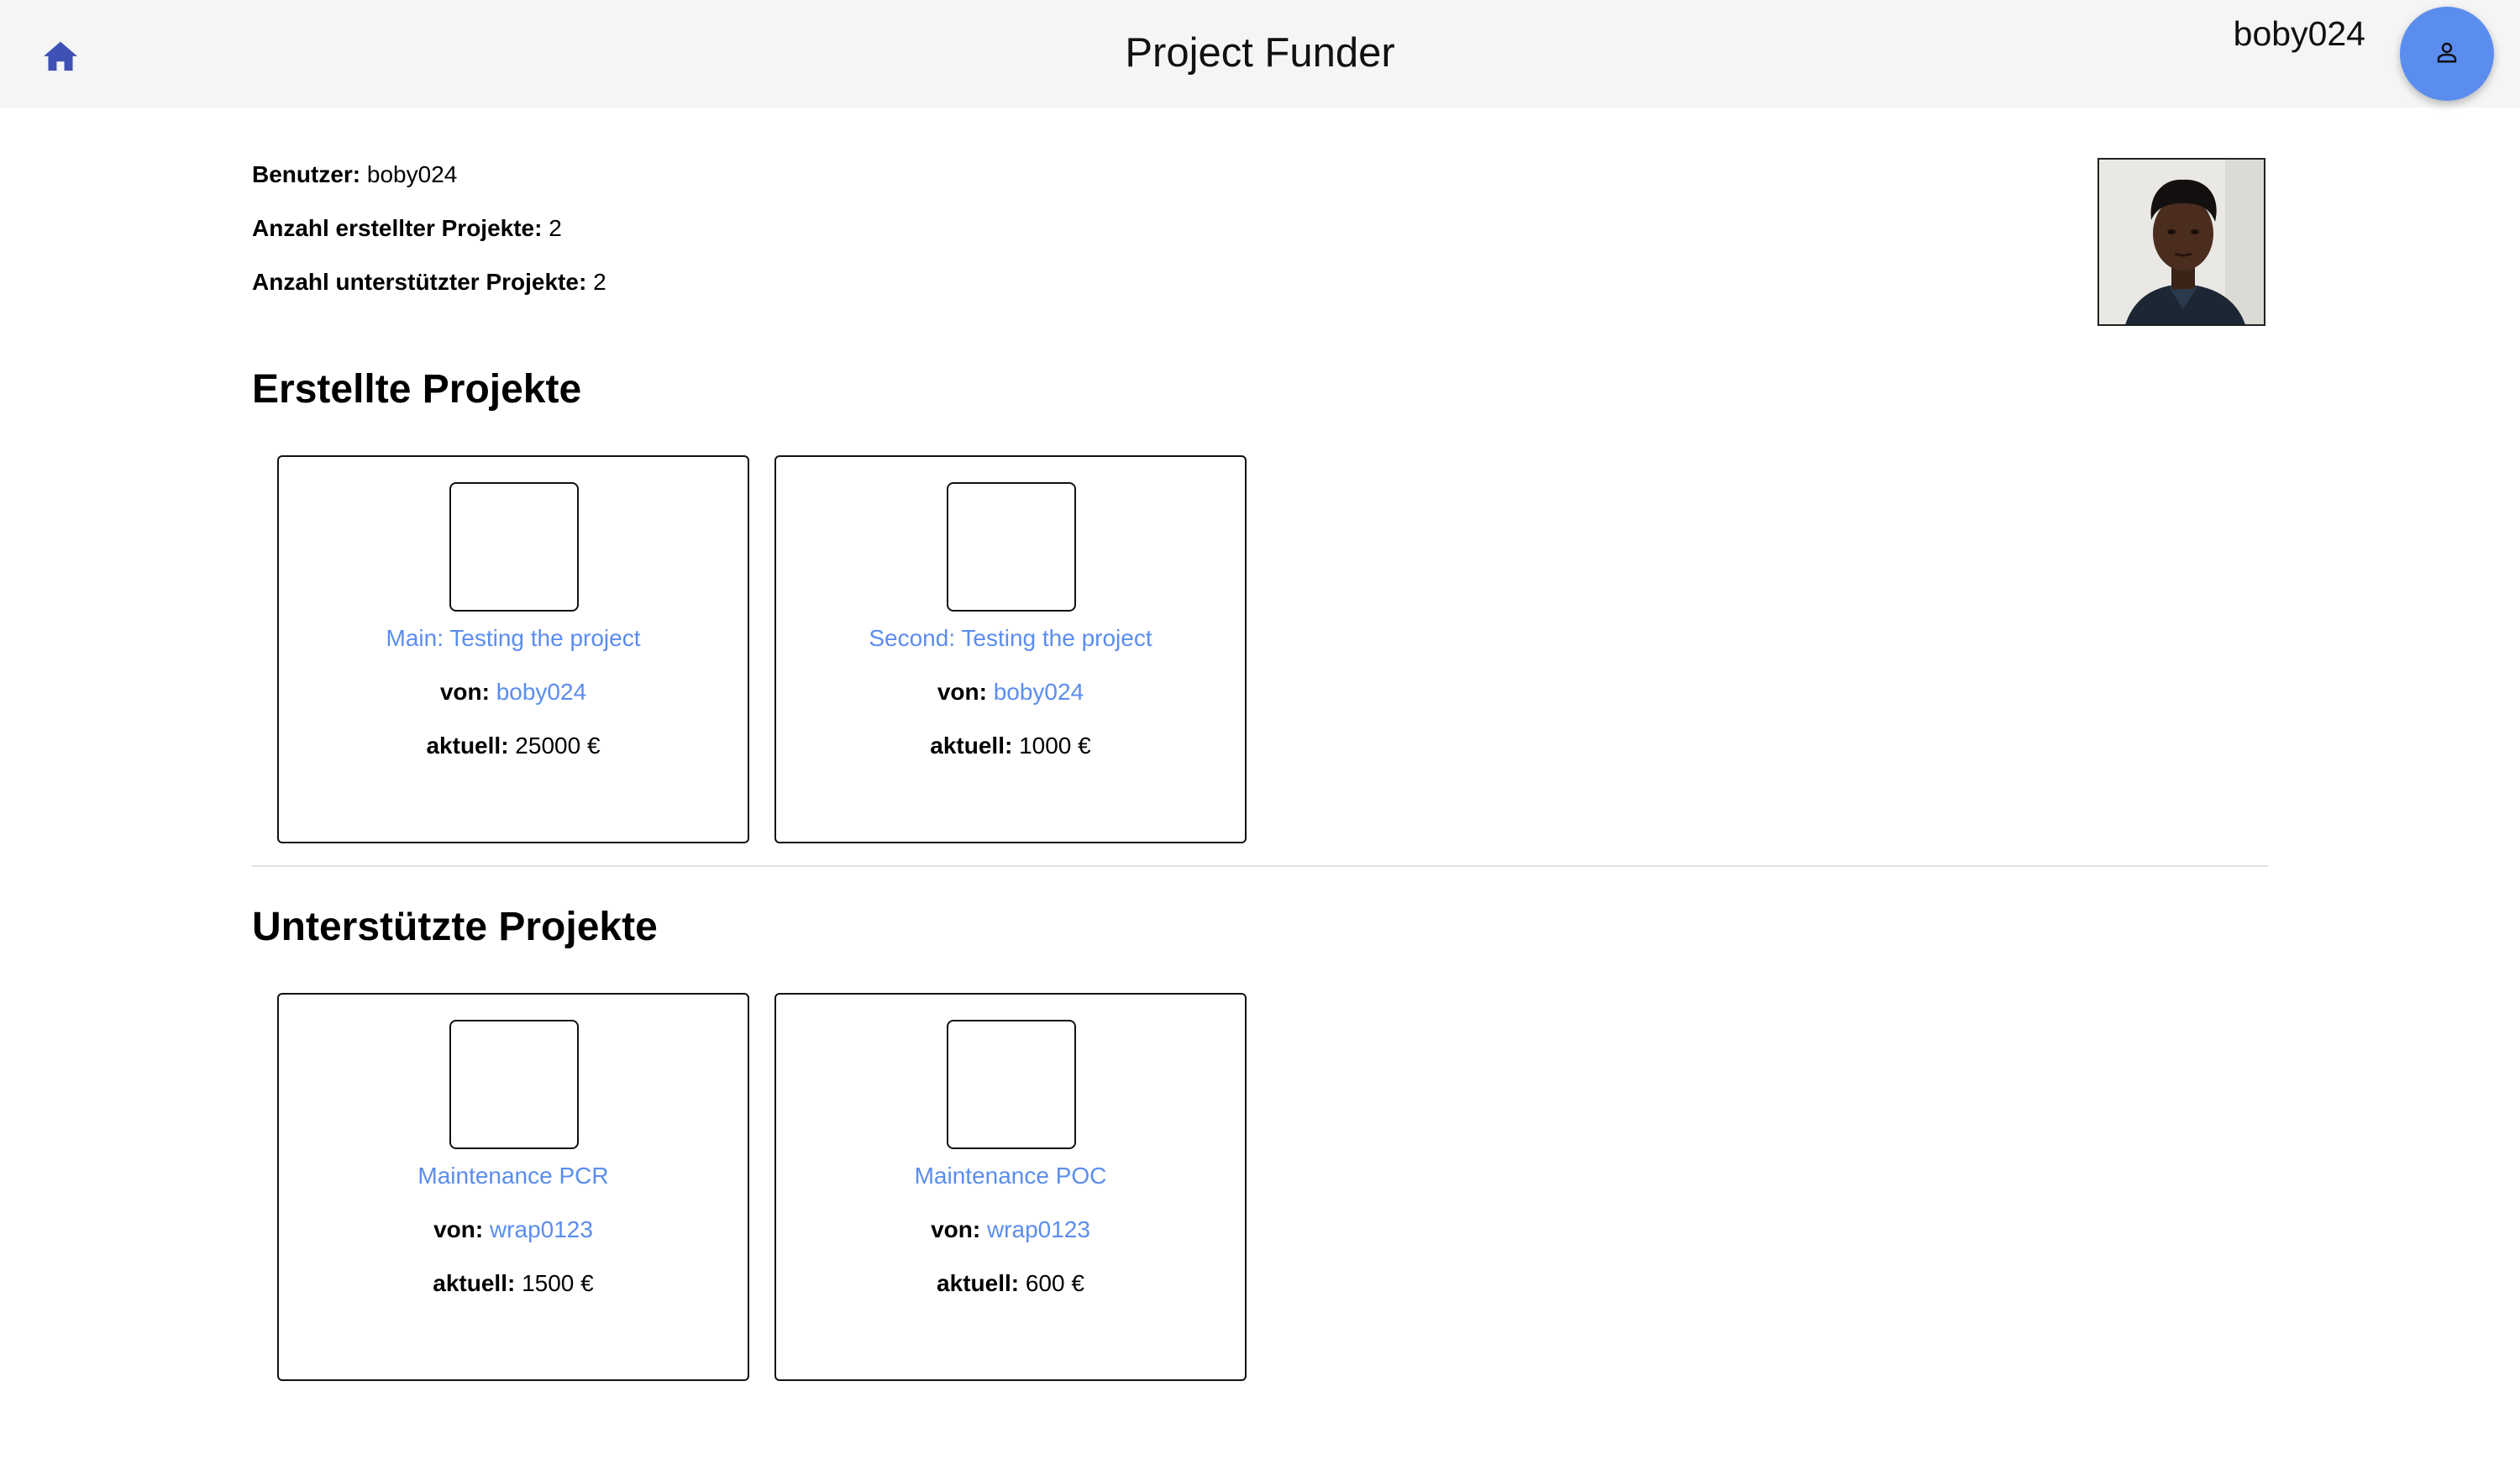 This screenshot has width=2520, height=1465. I want to click on project-amount-row: aktuell: 1000 €, so click(1010, 746).